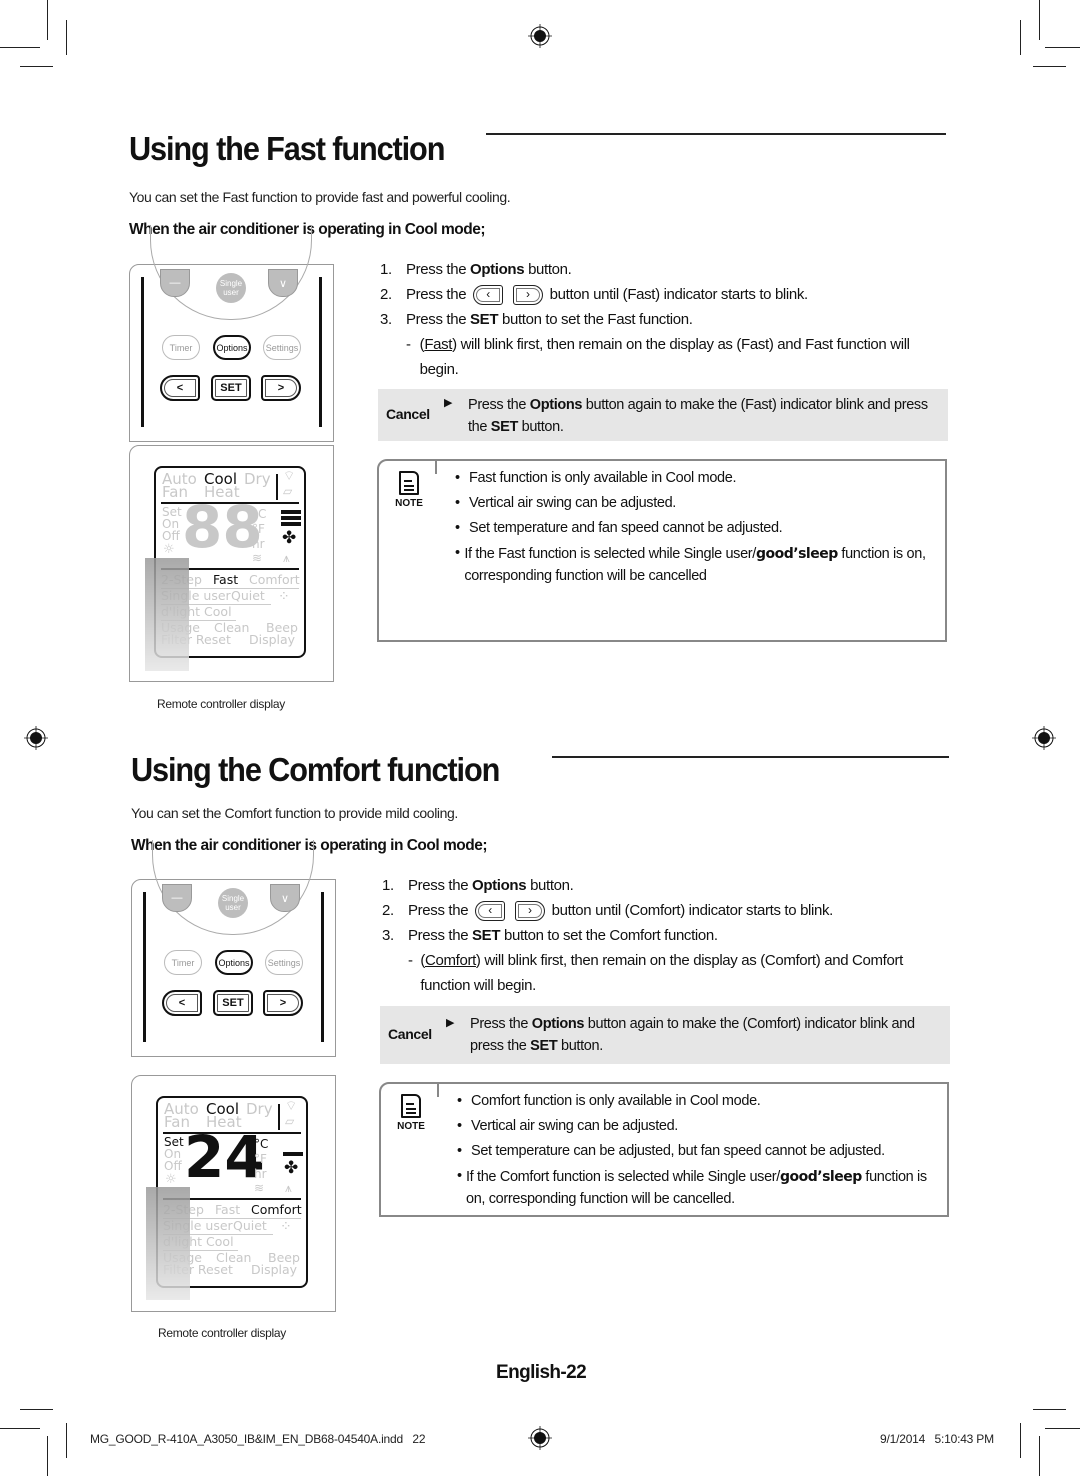 The height and width of the screenshot is (1476, 1080). What do you see at coordinates (410, 1034) in the screenshot?
I see `cancel-label: Cancel` at bounding box center [410, 1034].